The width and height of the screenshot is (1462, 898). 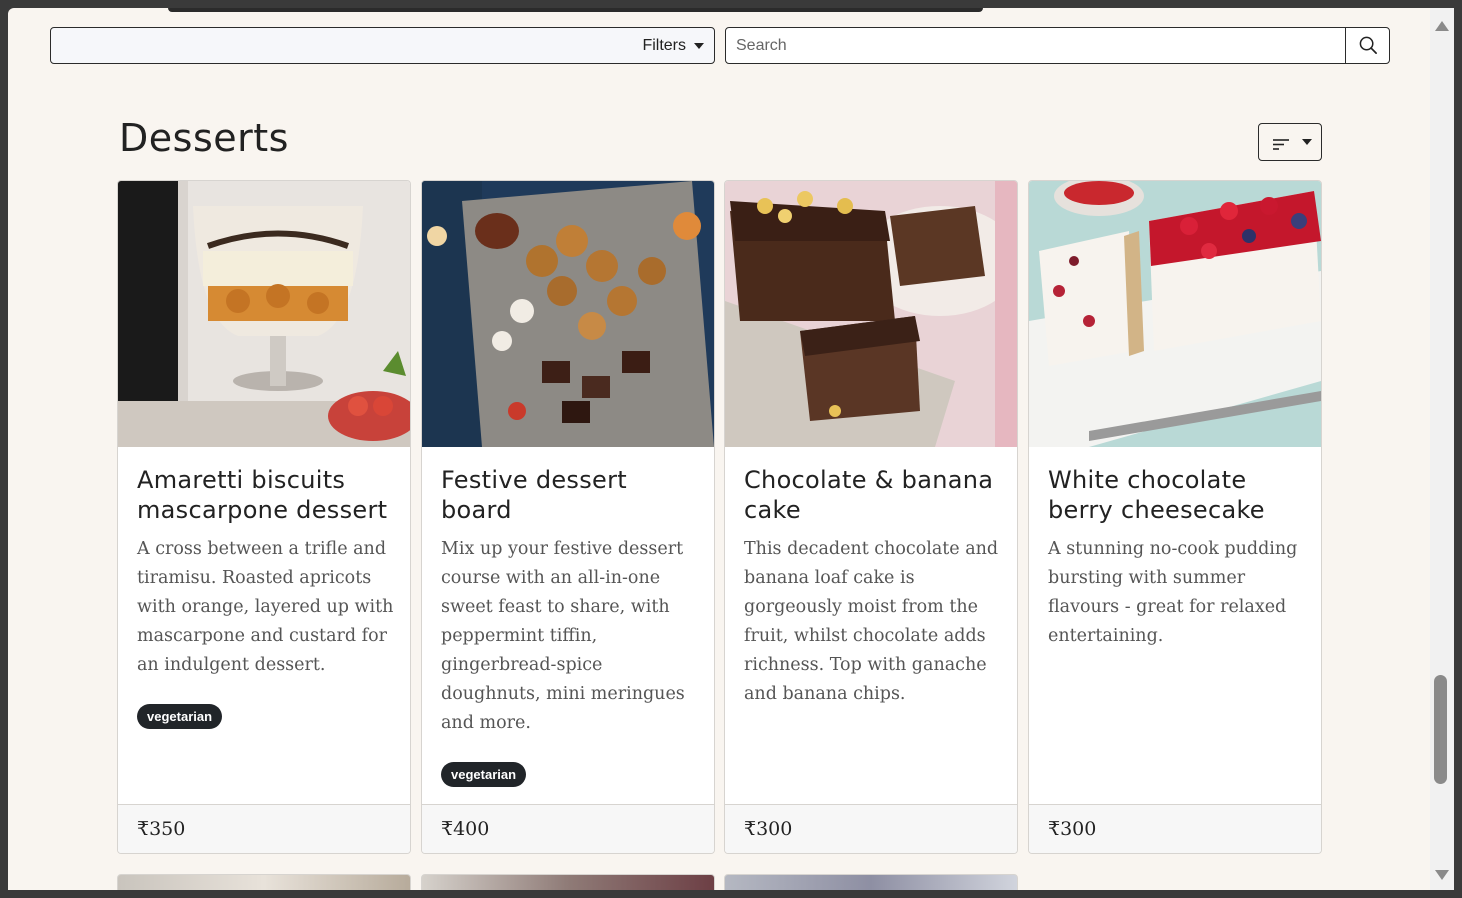 I want to click on card-title: Amaretti biscuits mascarpone dessert, so click(x=266, y=495).